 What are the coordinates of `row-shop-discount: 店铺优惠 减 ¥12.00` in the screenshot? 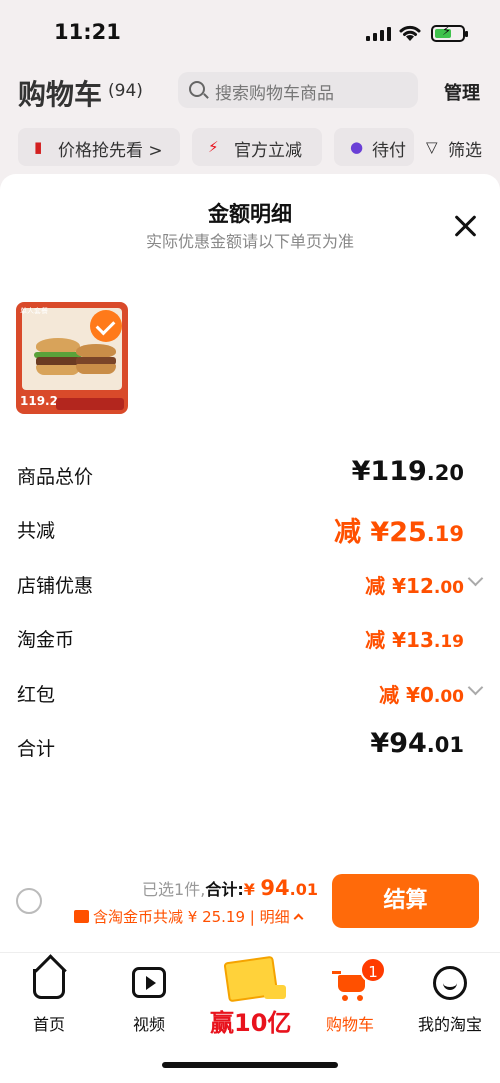 It's located at (250, 585).